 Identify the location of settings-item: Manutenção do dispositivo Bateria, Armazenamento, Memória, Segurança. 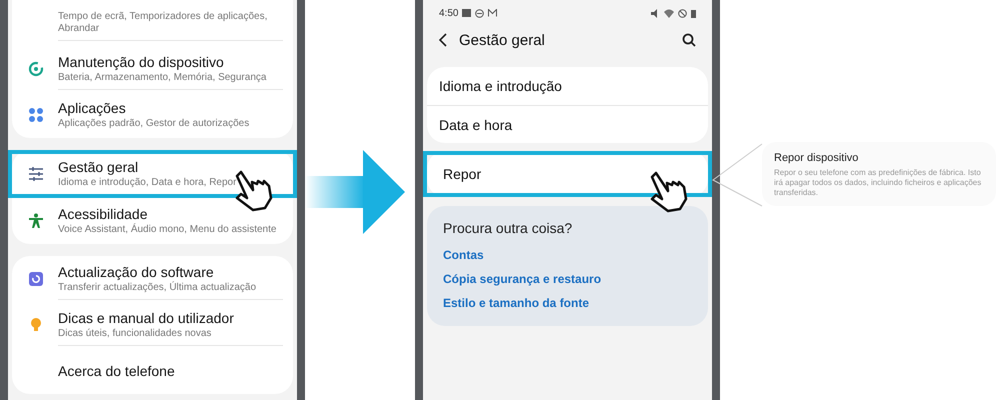
(152, 69).